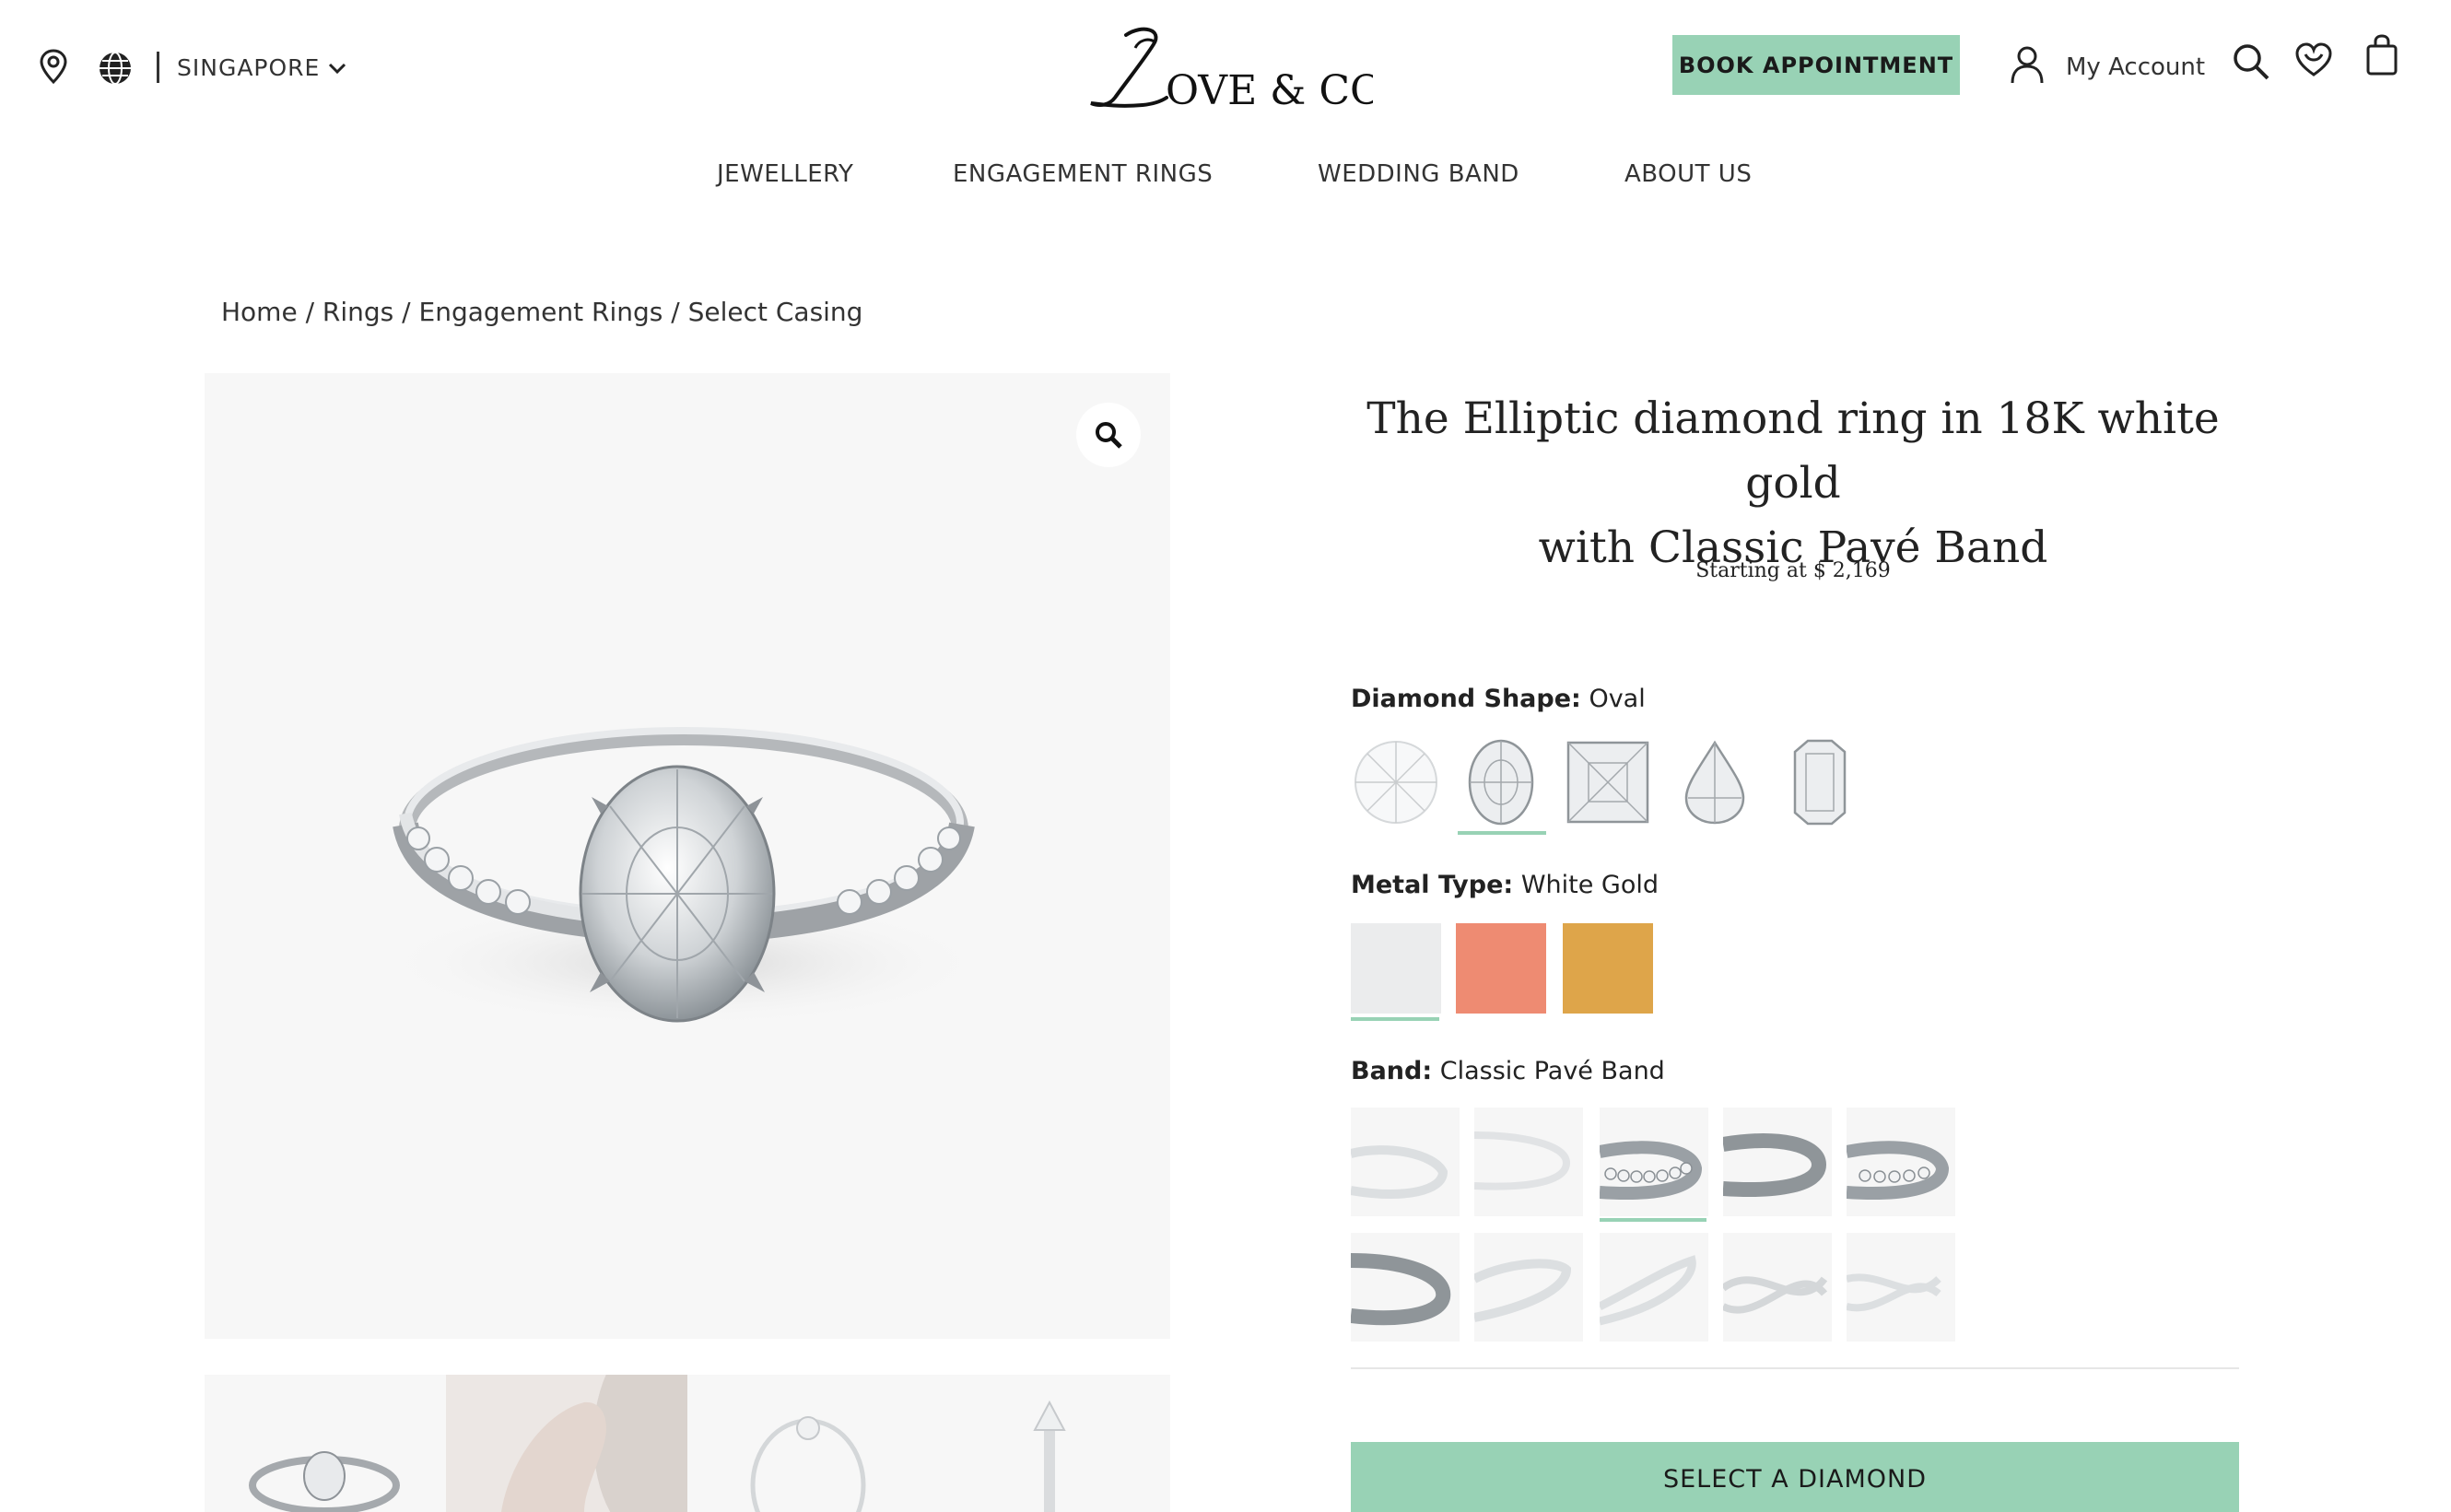 The height and width of the screenshot is (1512, 2451). I want to click on thumbnail-ring-front, so click(325, 1443).